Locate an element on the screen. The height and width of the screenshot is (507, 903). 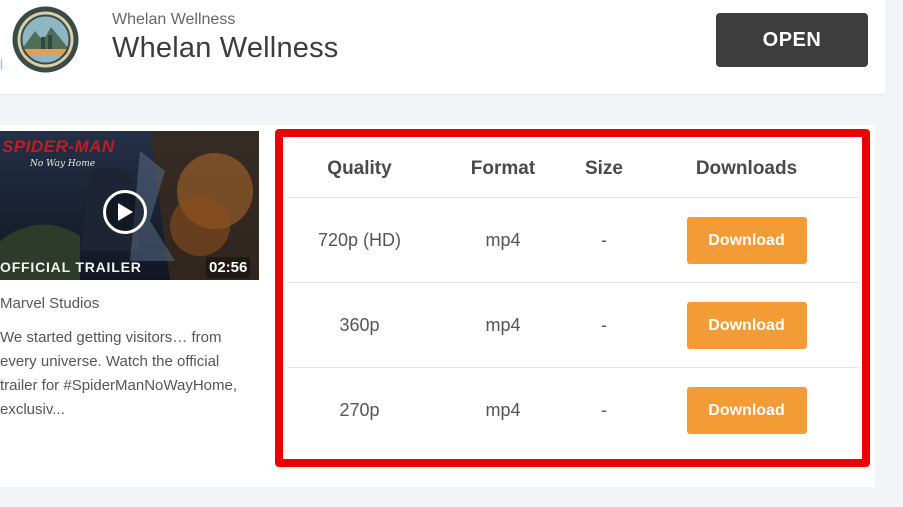
thumbnail-subtitle-art: No Way Home is located at coordinates (63, 164).